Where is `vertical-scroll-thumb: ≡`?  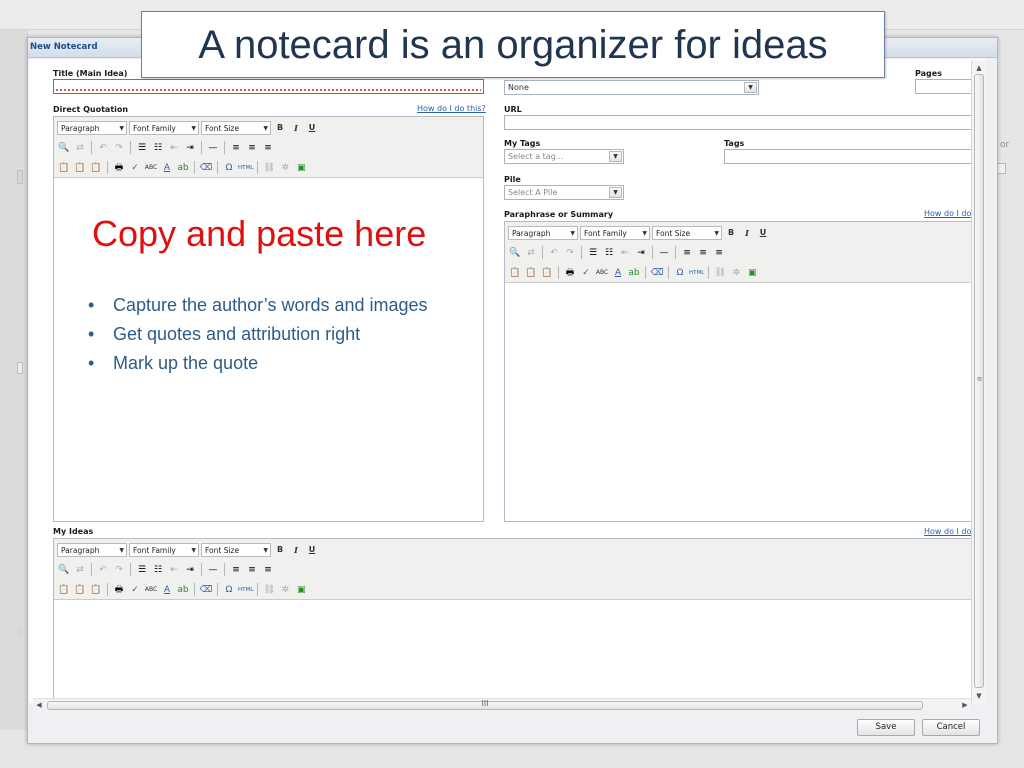 vertical-scroll-thumb: ≡ is located at coordinates (979, 381).